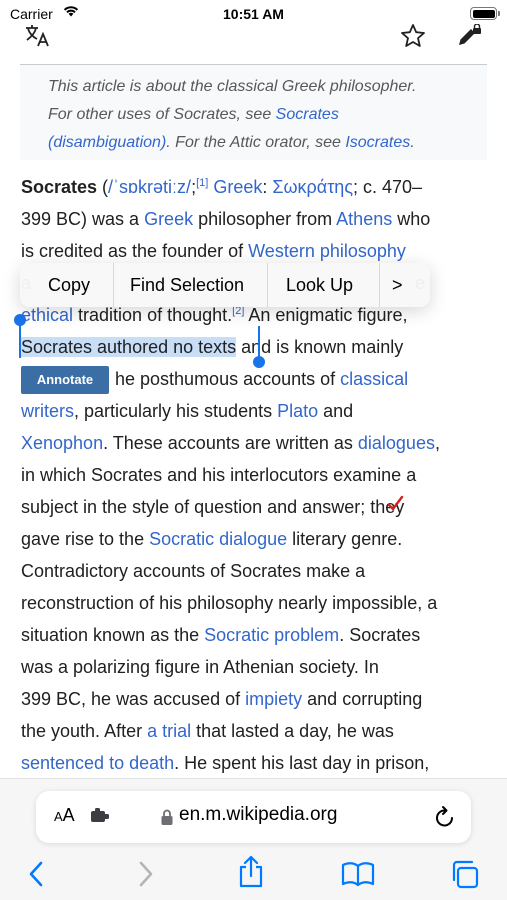 This screenshot has width=507, height=900. Describe the element at coordinates (107, 142) in the screenshot. I see `disambiguation-link: (disambiguation)` at that location.